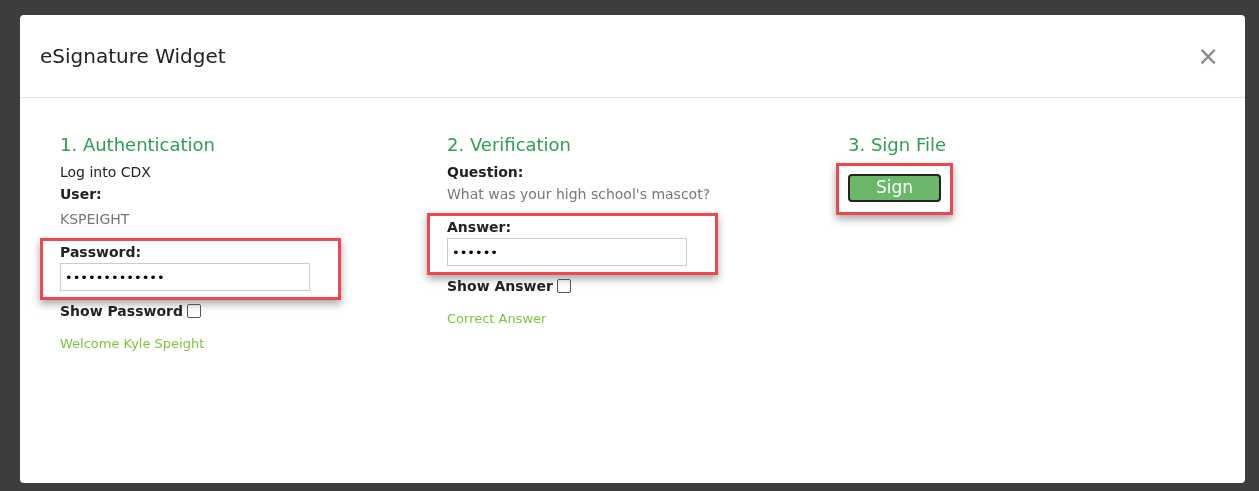 The width and height of the screenshot is (1259, 491). What do you see at coordinates (897, 144) in the screenshot?
I see `section-heading: 3. Sign File` at bounding box center [897, 144].